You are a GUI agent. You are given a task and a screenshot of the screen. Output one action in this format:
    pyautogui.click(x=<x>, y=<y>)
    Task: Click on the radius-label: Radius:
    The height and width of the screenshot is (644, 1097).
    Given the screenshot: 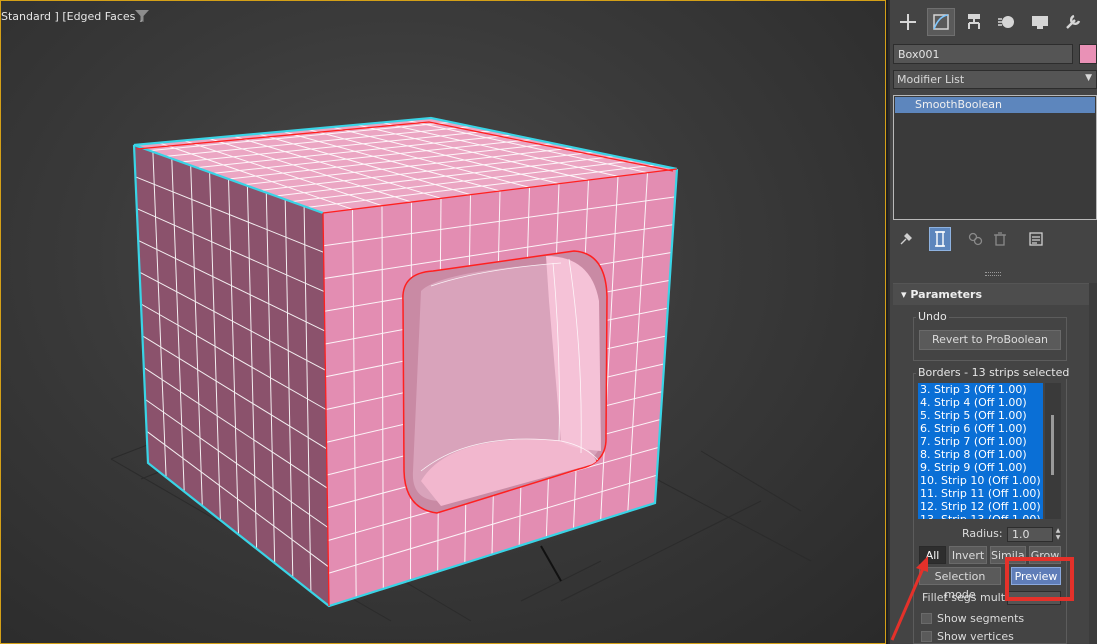 What is the action you would take?
    pyautogui.click(x=982, y=533)
    